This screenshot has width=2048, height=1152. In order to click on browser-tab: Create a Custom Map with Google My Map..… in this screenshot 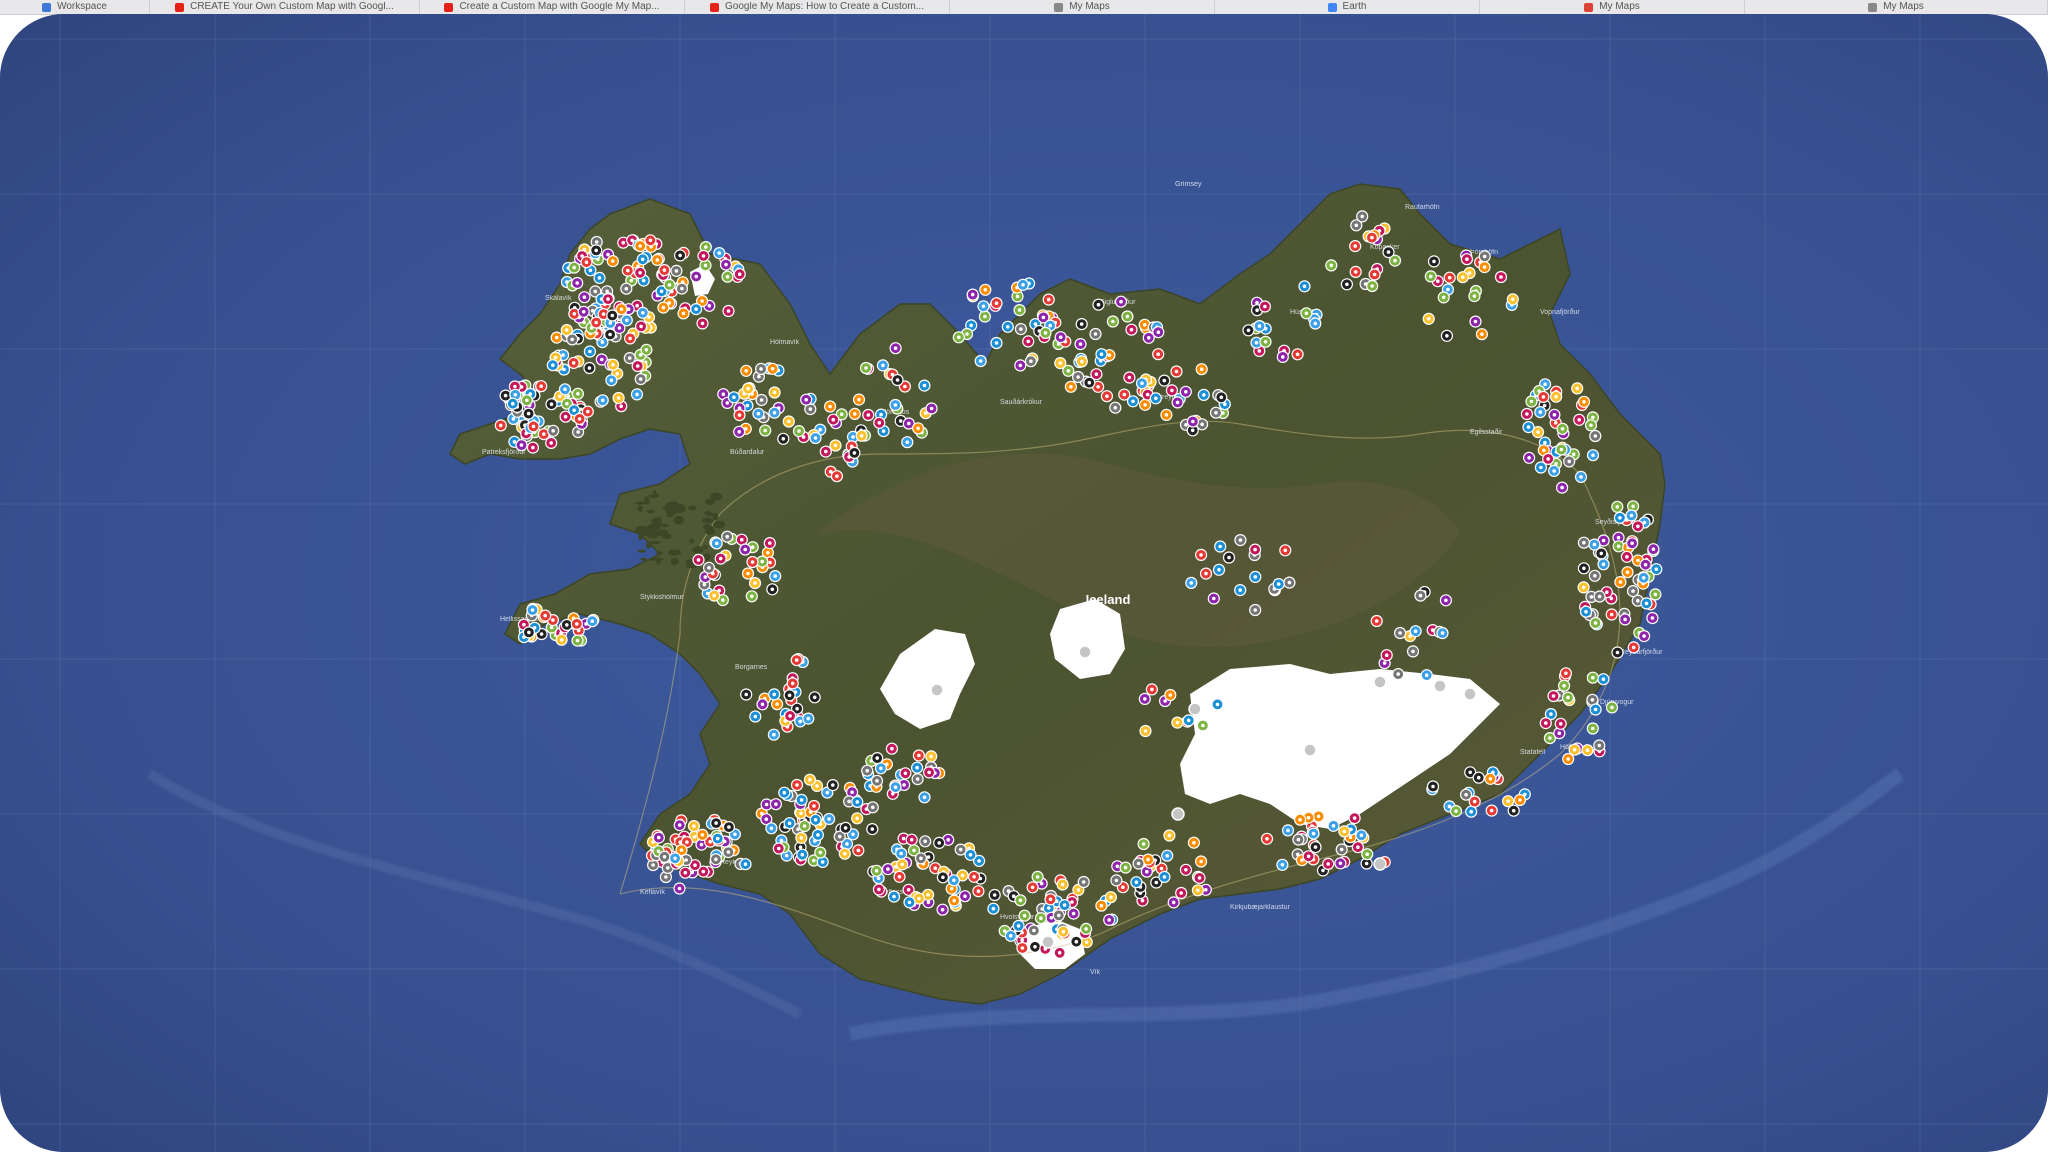, I will do `click(552, 7)`.